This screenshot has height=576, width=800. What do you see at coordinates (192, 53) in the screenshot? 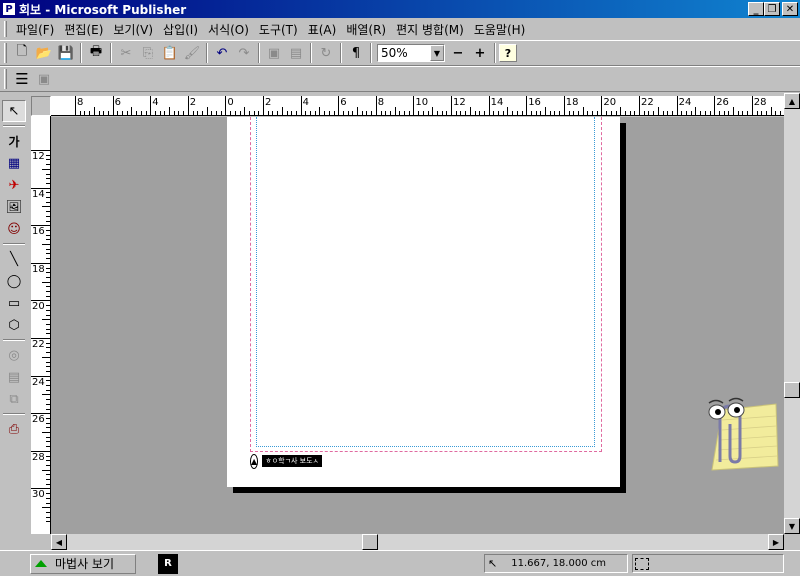
I see `format-painter-icon: 🖌` at bounding box center [192, 53].